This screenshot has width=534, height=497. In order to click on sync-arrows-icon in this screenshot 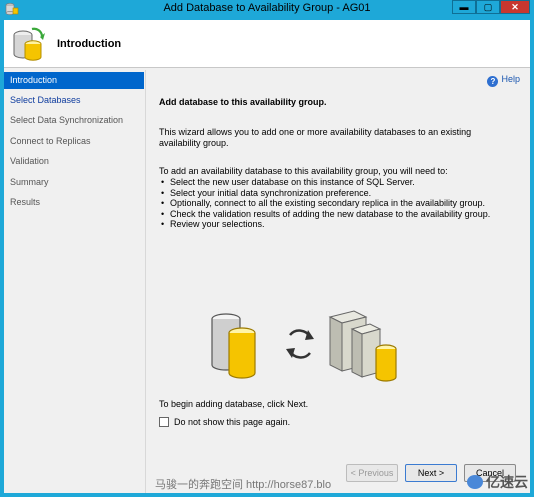, I will do `click(300, 344)`.